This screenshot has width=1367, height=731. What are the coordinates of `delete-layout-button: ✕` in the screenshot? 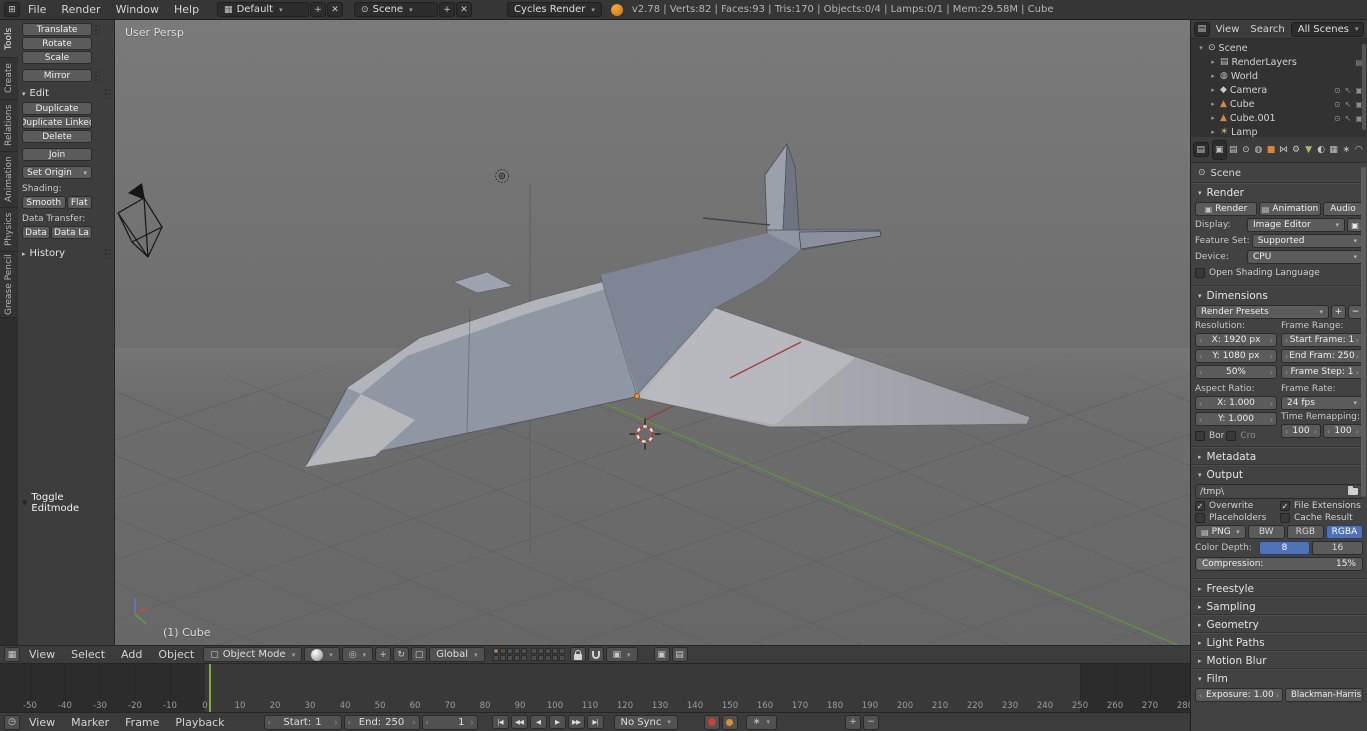 It's located at (335, 9).